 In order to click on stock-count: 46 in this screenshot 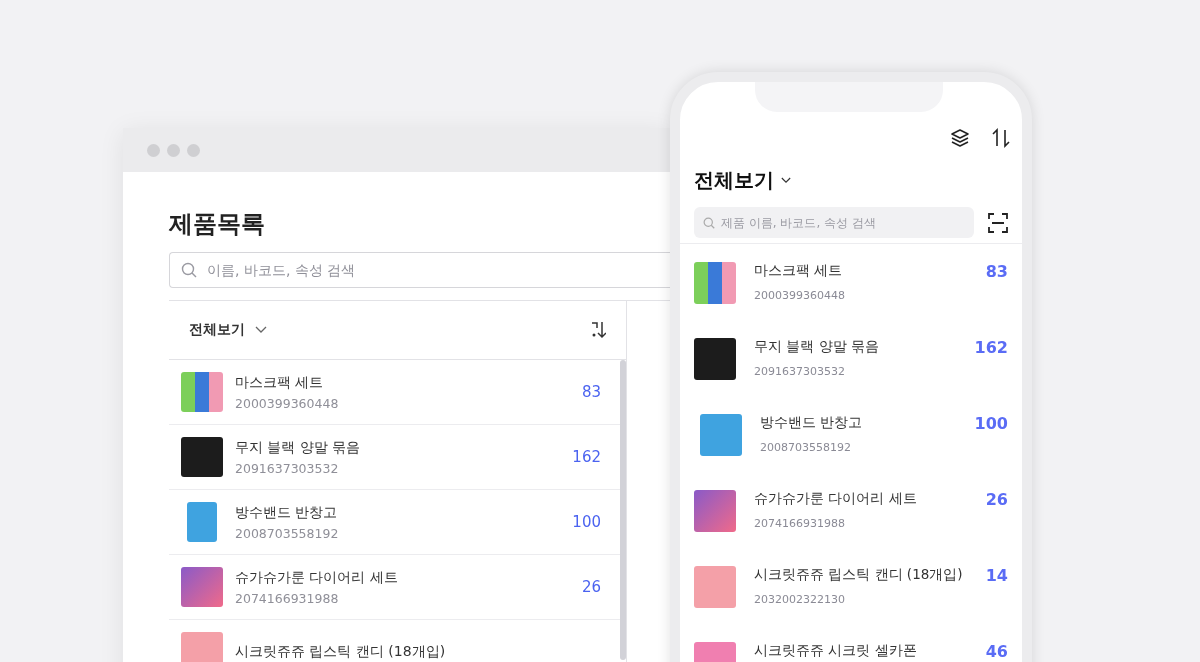, I will do `click(996, 651)`.